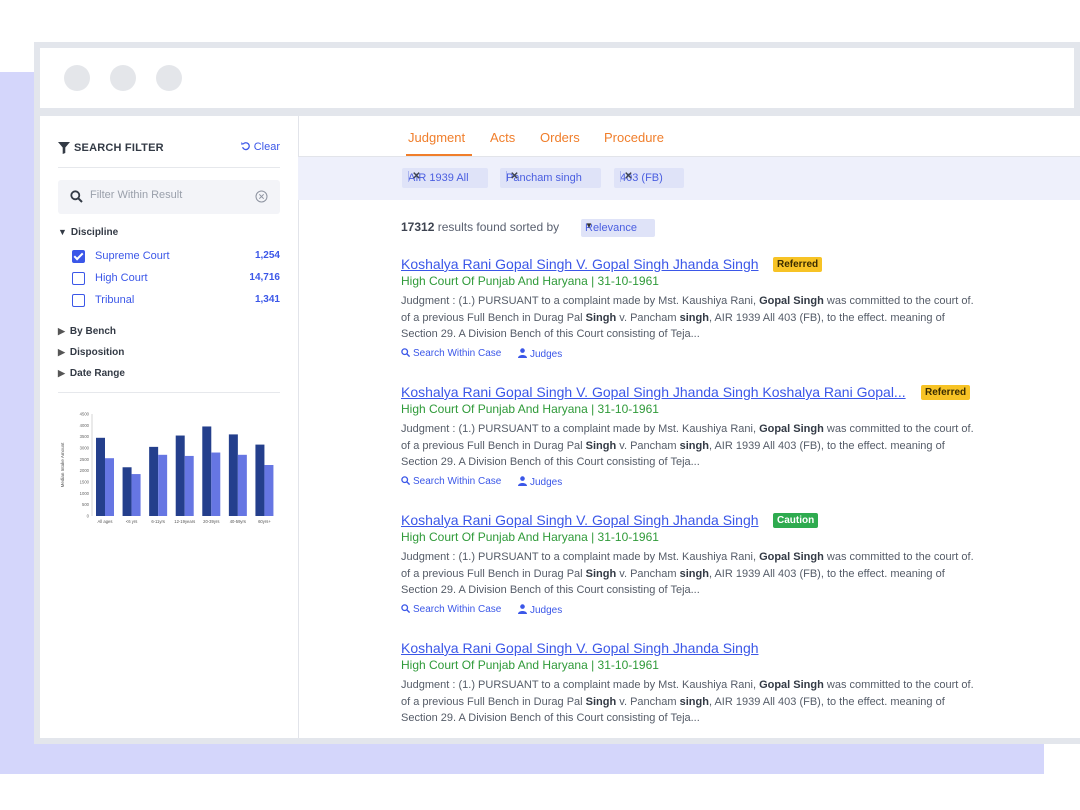 The width and height of the screenshot is (1080, 810). Describe the element at coordinates (132, 521) in the screenshot. I see `x-tick-label: <6 yrs` at that location.